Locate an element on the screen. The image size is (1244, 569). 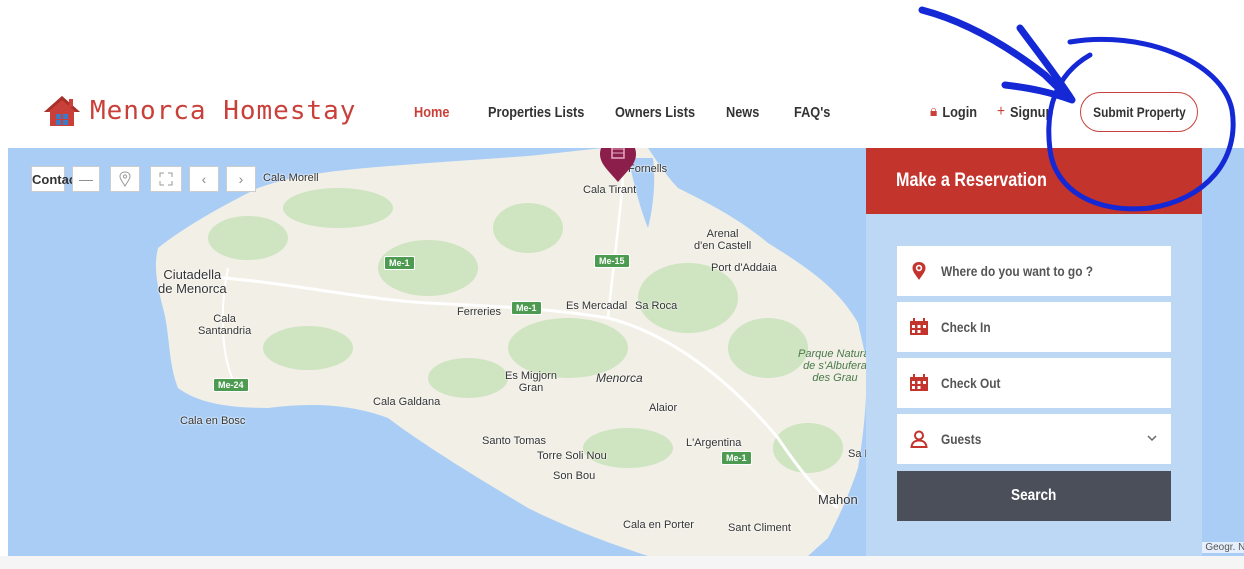
reservation-header: Make a Reservation is located at coordinates (1034, 181).